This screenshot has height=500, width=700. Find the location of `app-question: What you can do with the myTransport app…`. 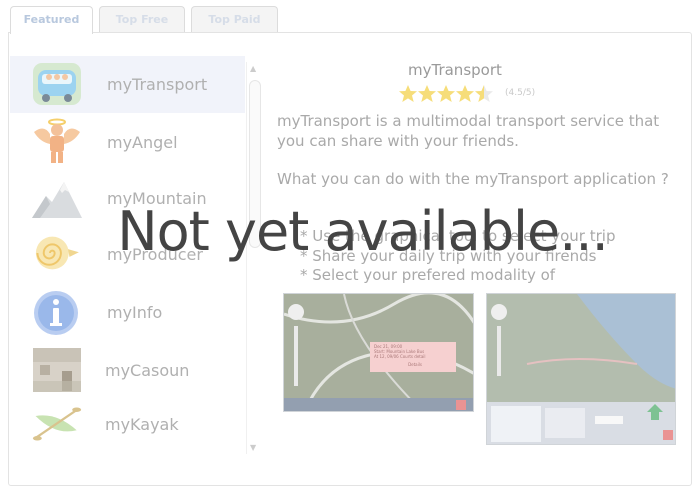

app-question: What you can do with the myTransport app… is located at coordinates (473, 179).